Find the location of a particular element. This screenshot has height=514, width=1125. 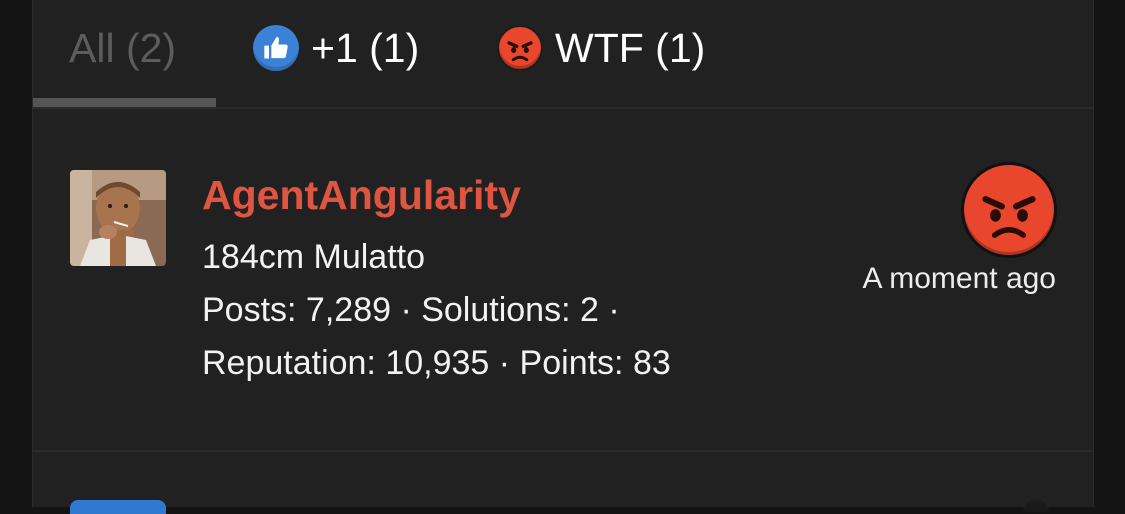

tab-wtf: WTF (1) is located at coordinates (601, 48).